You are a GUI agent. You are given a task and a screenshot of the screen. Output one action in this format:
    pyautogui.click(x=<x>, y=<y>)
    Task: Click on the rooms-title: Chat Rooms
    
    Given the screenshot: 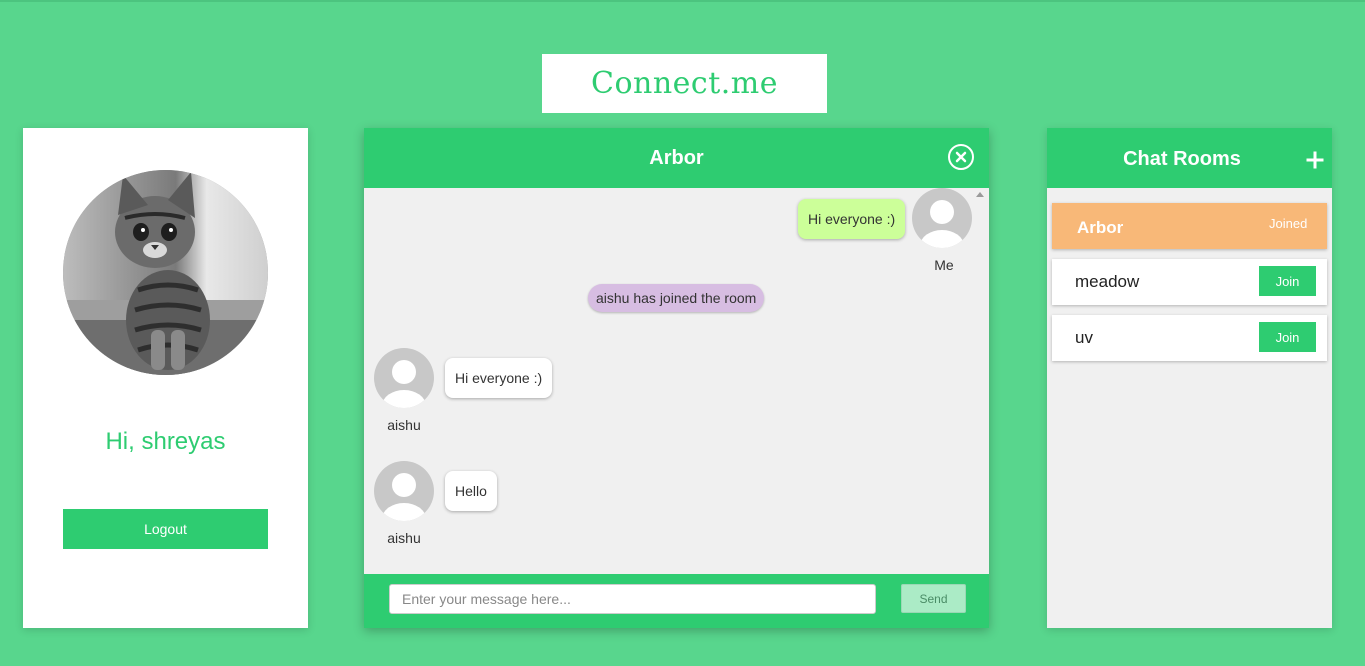 What is the action you would take?
    pyautogui.click(x=1182, y=159)
    